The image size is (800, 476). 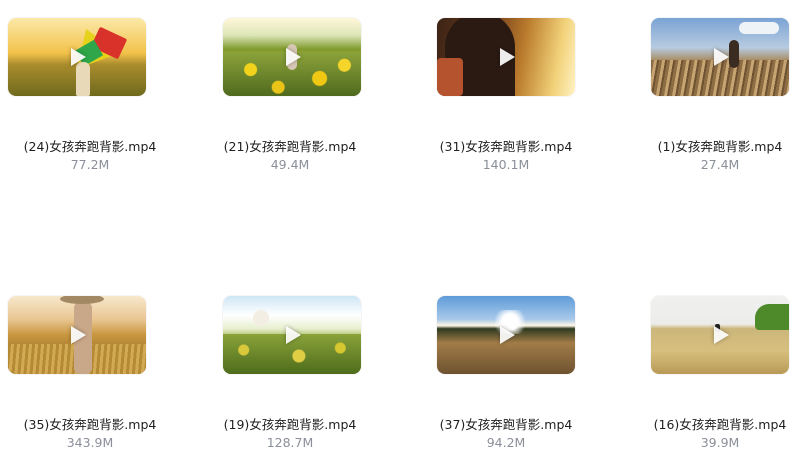 I want to click on video-filesize: 140.1M, so click(x=506, y=164).